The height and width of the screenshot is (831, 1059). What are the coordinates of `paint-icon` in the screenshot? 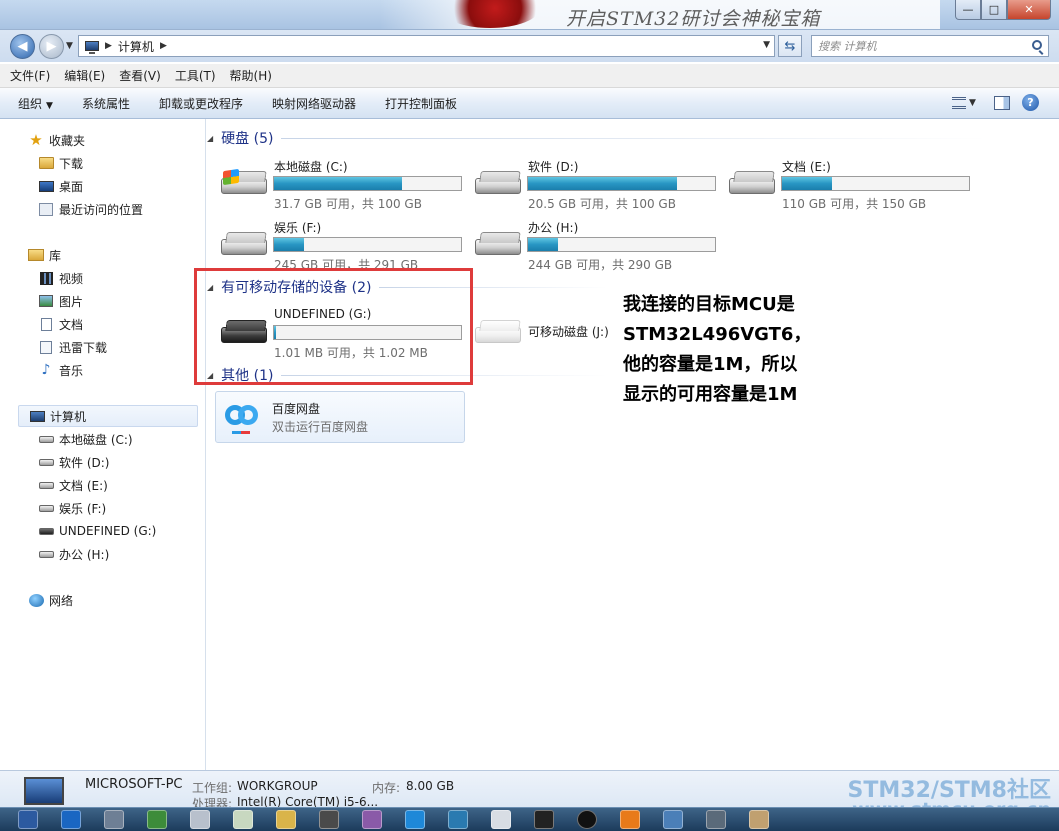 It's located at (759, 819).